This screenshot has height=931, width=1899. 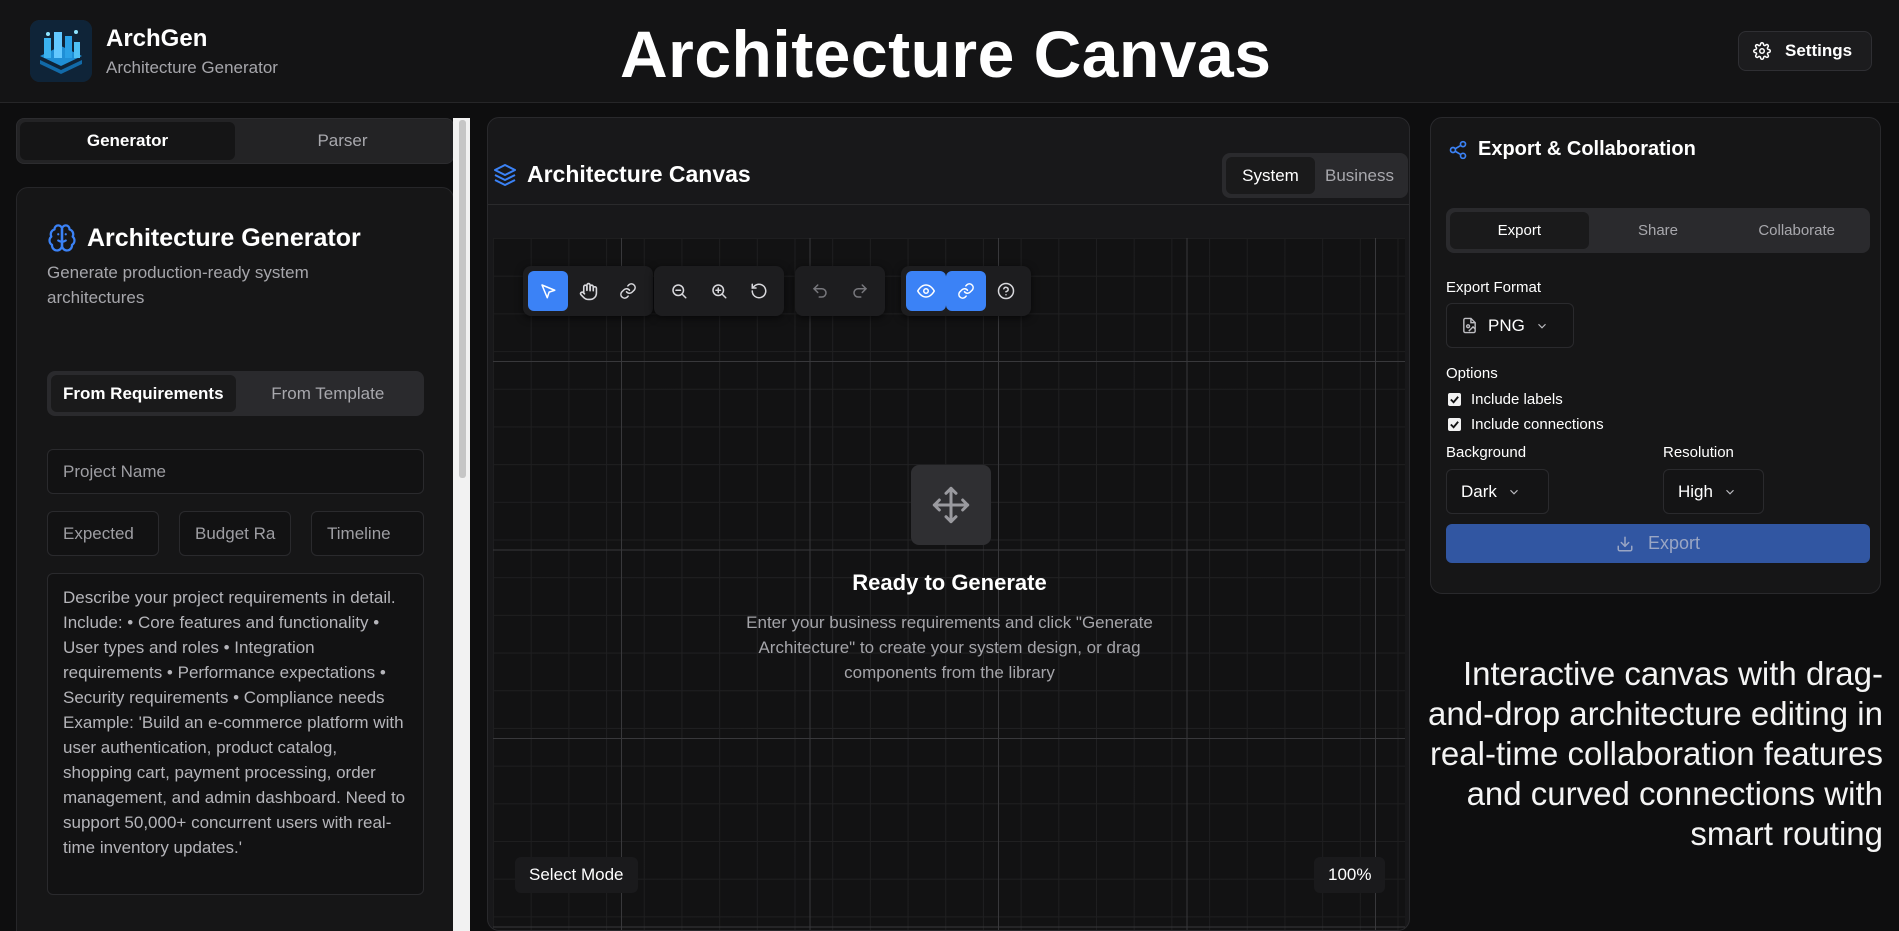 I want to click on export-format-select: PNG, so click(x=1510, y=325).